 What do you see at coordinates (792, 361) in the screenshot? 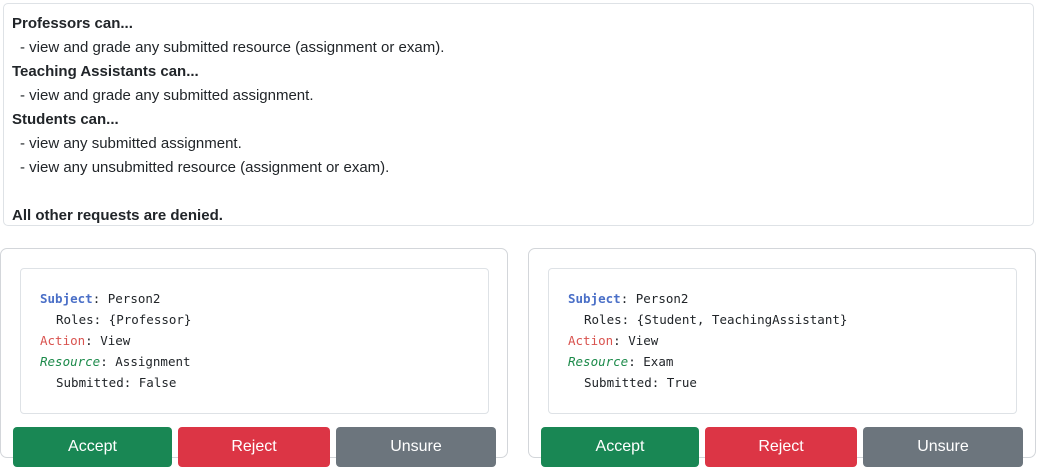
I see `resource-line: Resource: Exam` at bounding box center [792, 361].